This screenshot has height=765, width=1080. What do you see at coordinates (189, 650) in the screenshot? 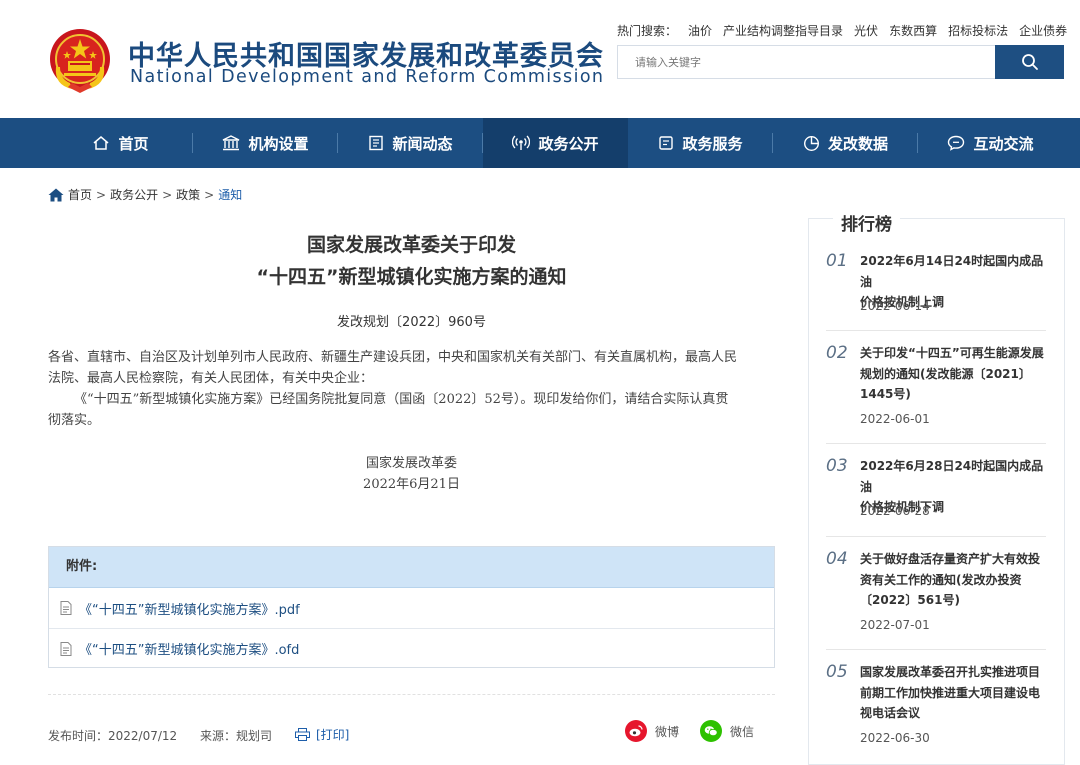
I see `attachment-filename: 《“十四五”新型城镇化实施方案》.ofd` at bounding box center [189, 650].